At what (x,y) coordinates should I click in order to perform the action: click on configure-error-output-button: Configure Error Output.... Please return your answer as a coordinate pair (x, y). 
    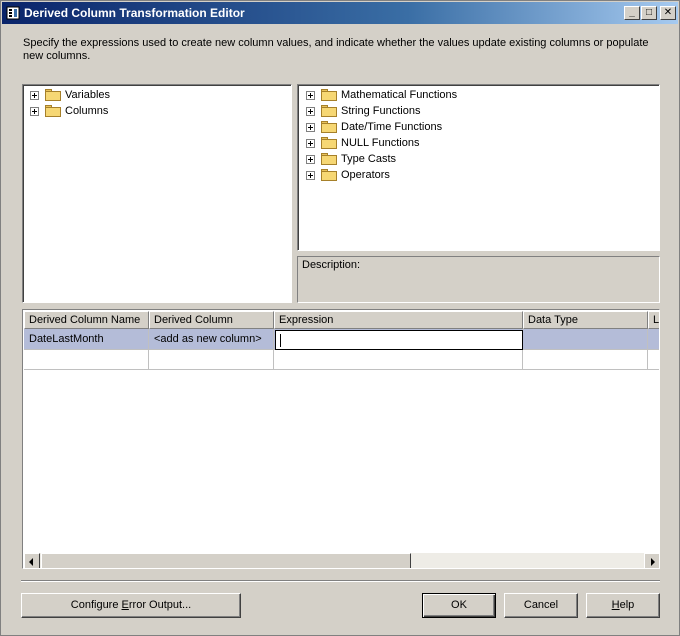
    Looking at the image, I should click on (131, 605).